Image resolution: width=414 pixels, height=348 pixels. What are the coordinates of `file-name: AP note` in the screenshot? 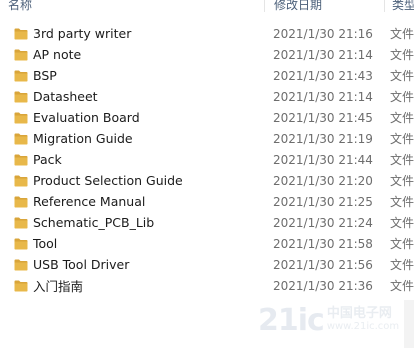 It's located at (57, 54).